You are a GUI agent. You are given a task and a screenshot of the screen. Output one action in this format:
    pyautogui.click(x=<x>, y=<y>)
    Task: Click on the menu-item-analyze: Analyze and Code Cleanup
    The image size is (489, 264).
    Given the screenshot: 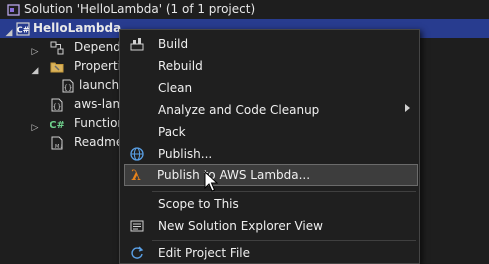 What is the action you would take?
    pyautogui.click(x=269, y=110)
    